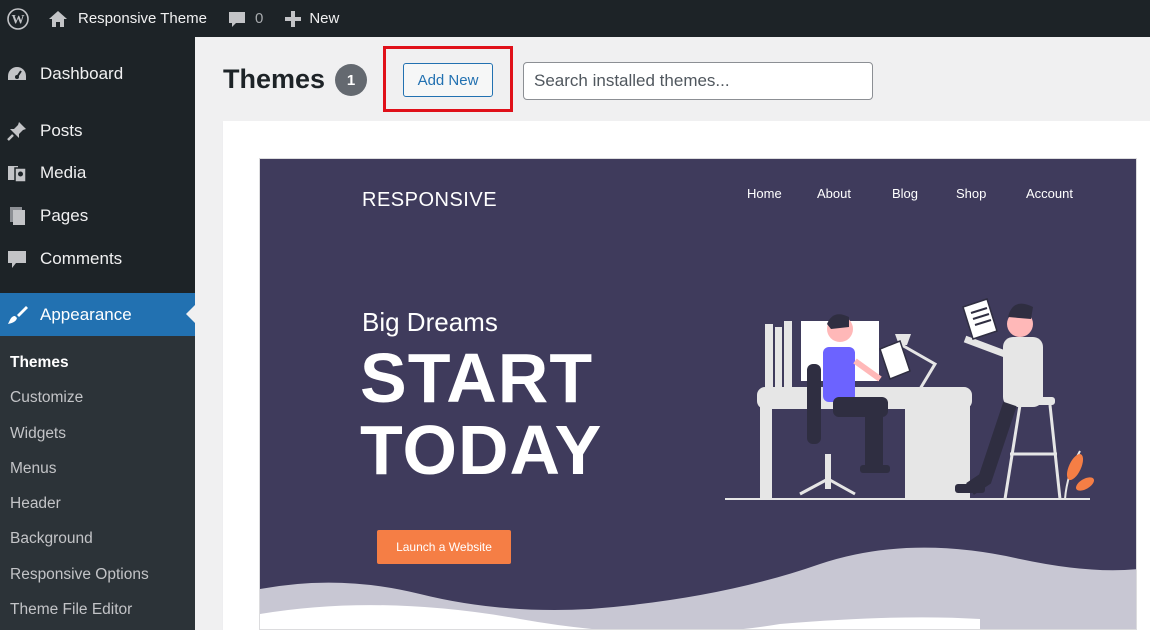 The width and height of the screenshot is (1150, 630). I want to click on dashboard-icon, so click(17, 74).